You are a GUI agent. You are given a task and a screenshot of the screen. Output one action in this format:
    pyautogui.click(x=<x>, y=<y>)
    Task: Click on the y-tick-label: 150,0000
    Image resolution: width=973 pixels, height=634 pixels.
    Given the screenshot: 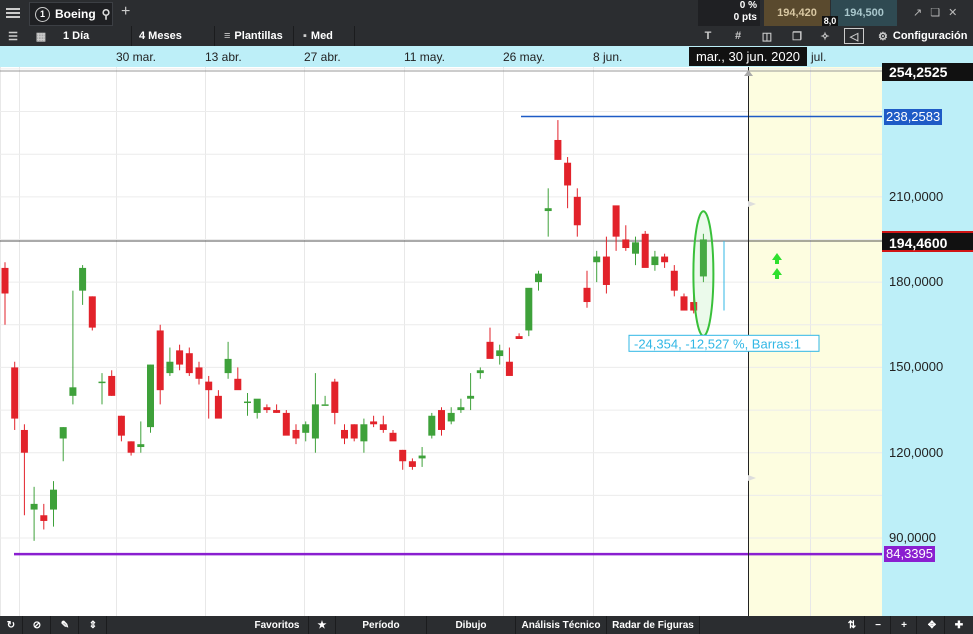 What is the action you would take?
    pyautogui.click(x=916, y=367)
    